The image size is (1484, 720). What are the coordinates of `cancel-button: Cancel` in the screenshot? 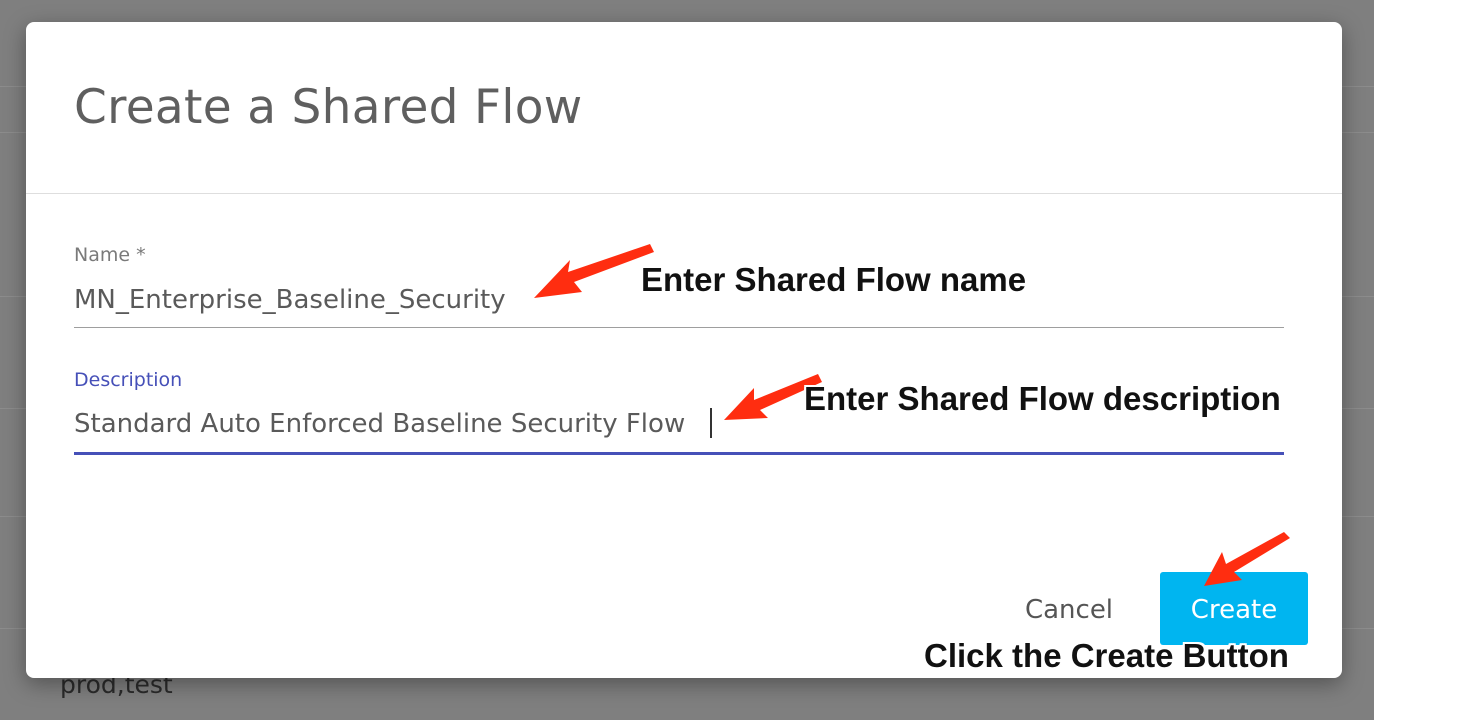 It's located at (1069, 610).